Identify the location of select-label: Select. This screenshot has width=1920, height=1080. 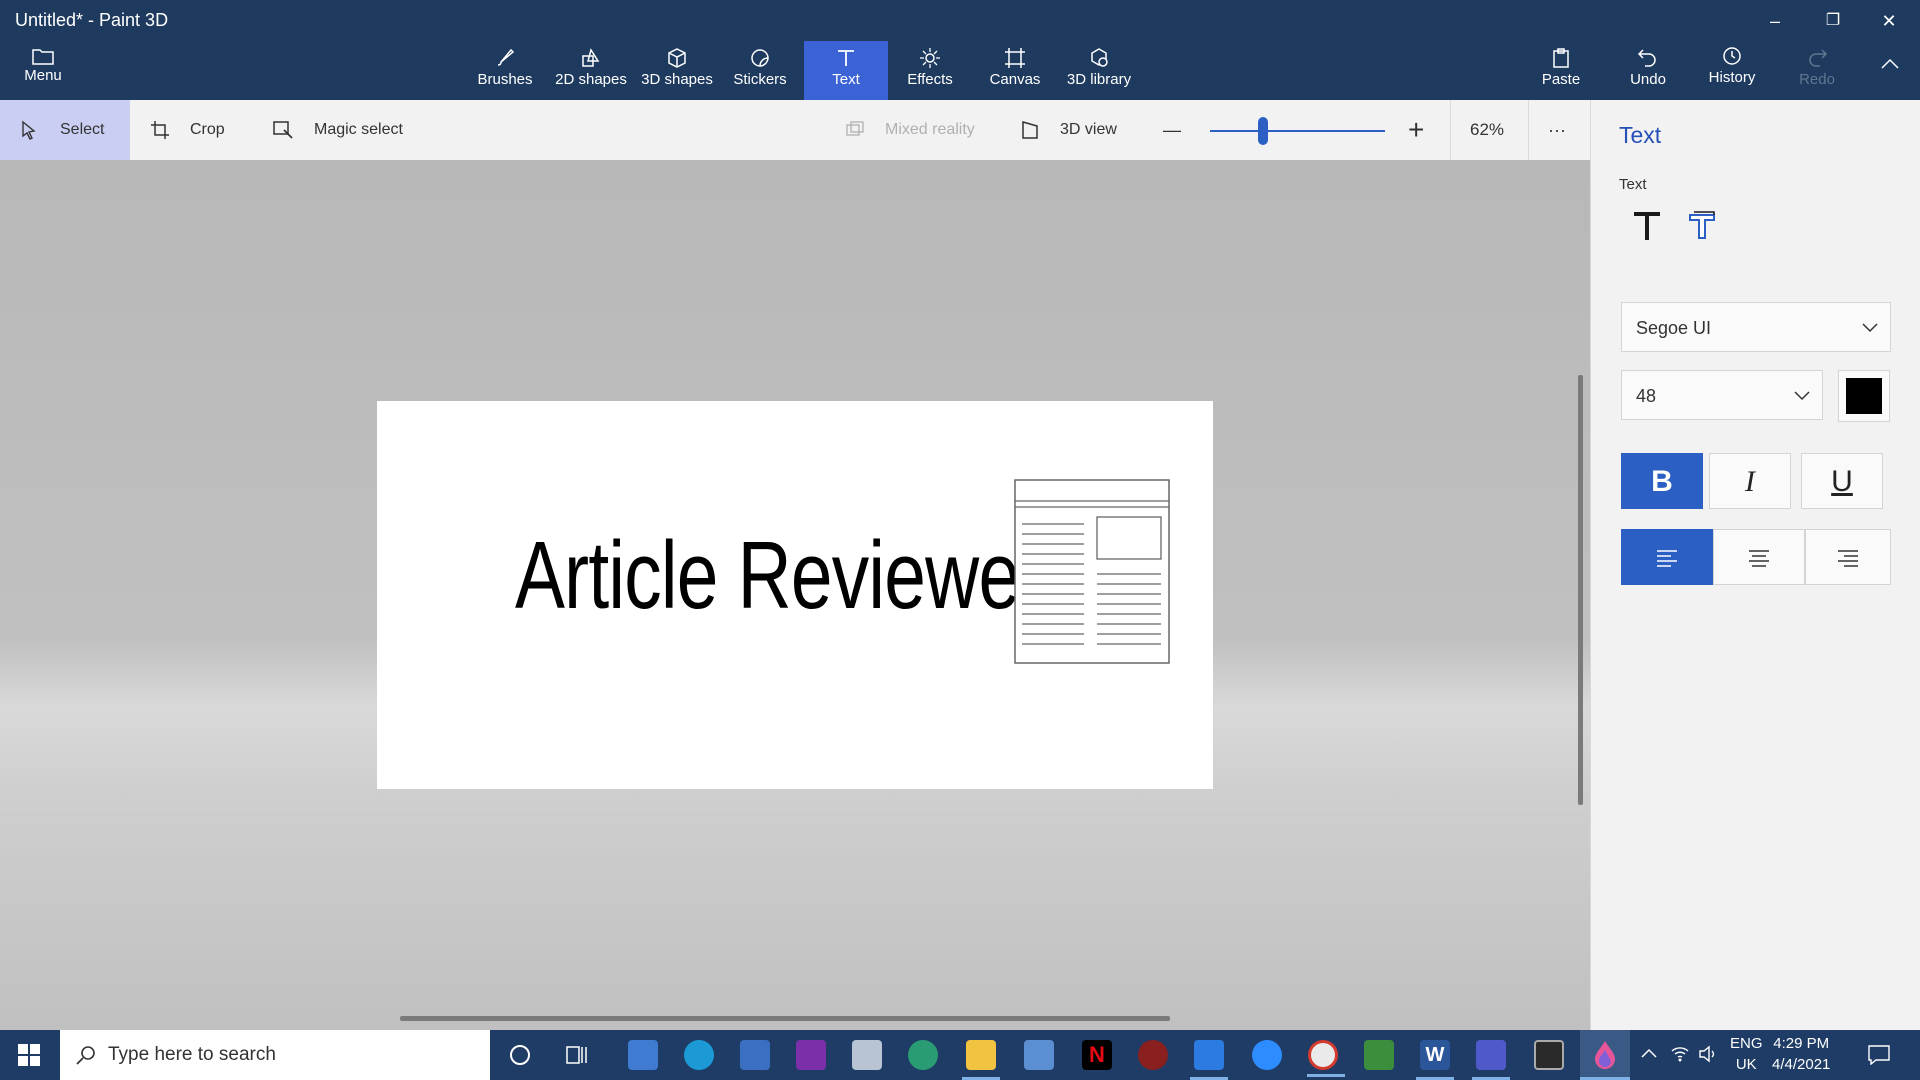
(82, 129).